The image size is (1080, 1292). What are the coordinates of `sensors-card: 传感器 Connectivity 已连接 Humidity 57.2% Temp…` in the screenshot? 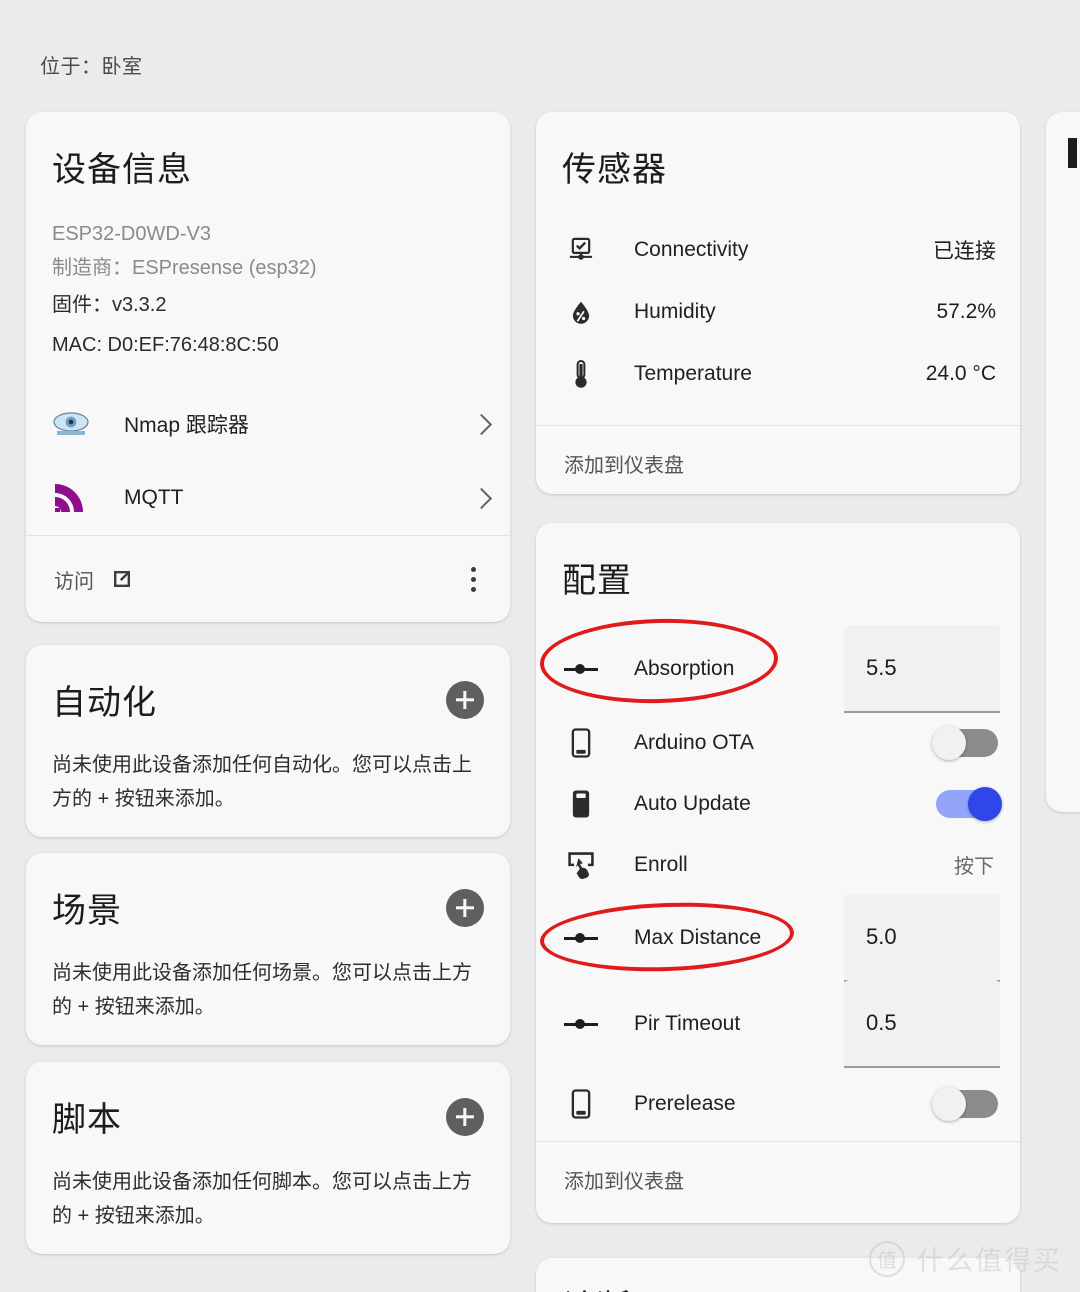 It's located at (778, 303).